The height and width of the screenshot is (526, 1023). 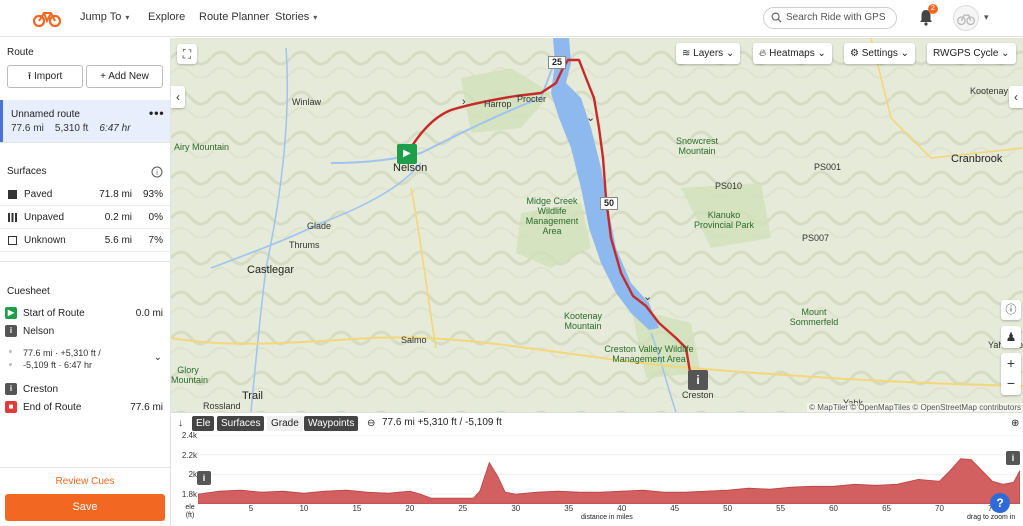 I want to click on route-stats: 77.6 mi 5,310 ft 6:47 hr, so click(x=71, y=128).